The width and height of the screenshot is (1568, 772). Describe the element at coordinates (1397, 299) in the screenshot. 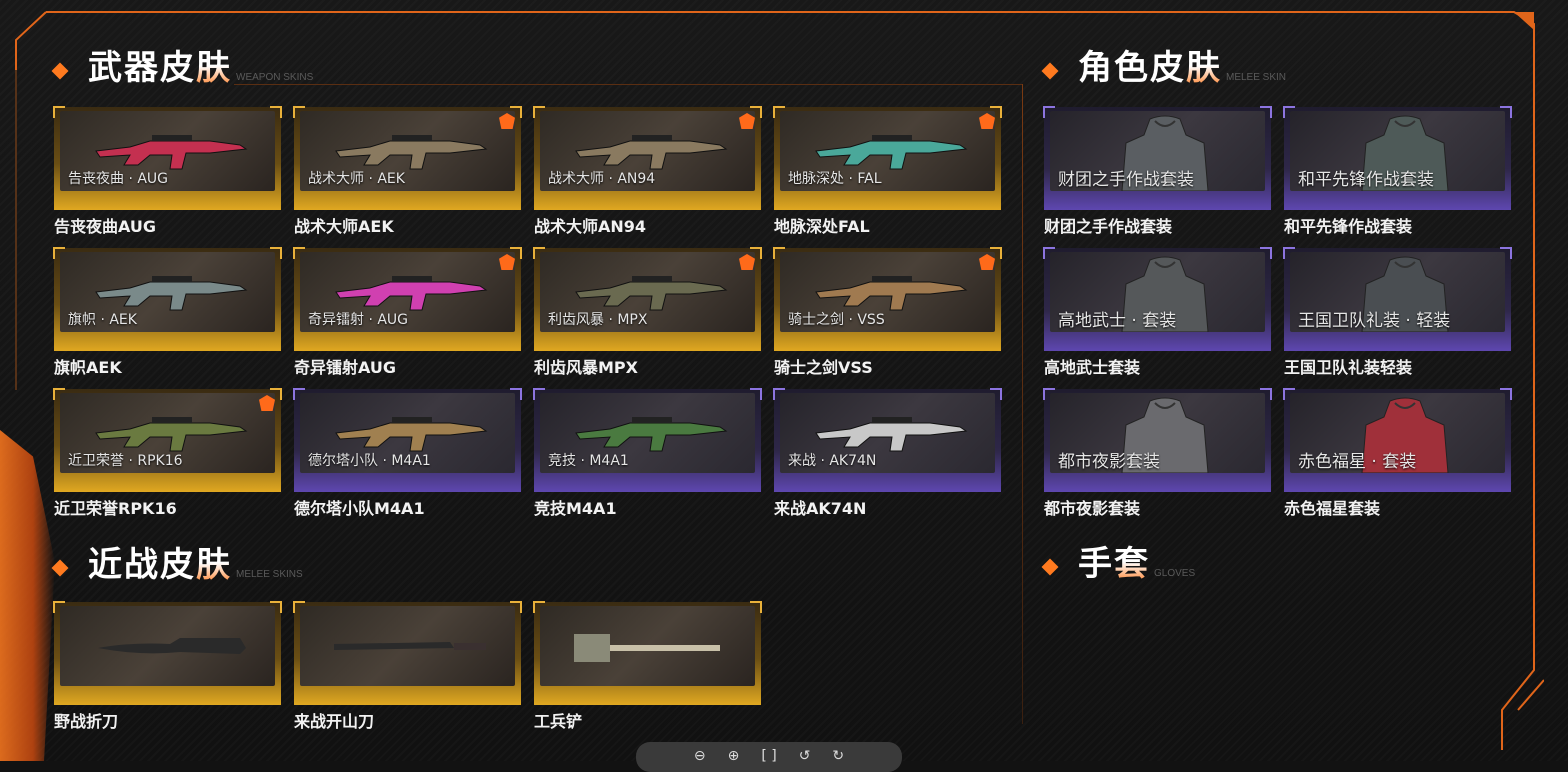

I see `skin-card: 王国卫队礼装 · 轻装` at that location.